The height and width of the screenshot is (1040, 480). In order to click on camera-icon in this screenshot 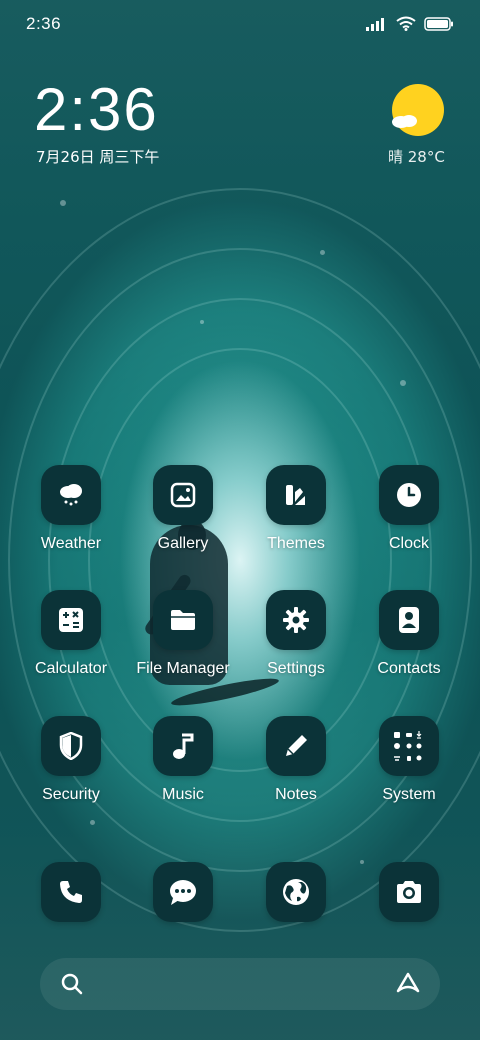, I will do `click(409, 892)`.